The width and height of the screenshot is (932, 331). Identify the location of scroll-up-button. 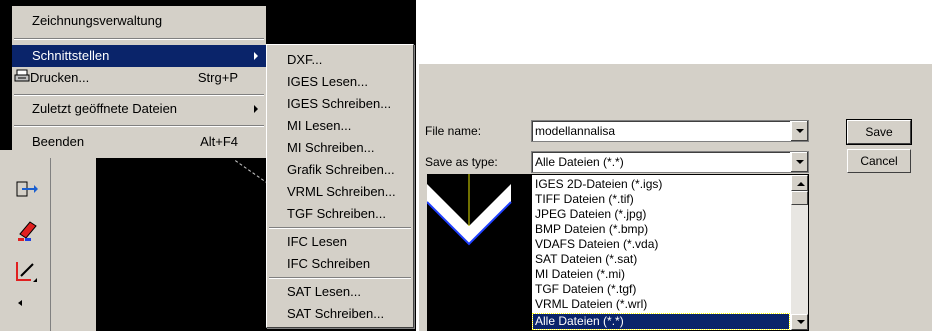
(799, 183).